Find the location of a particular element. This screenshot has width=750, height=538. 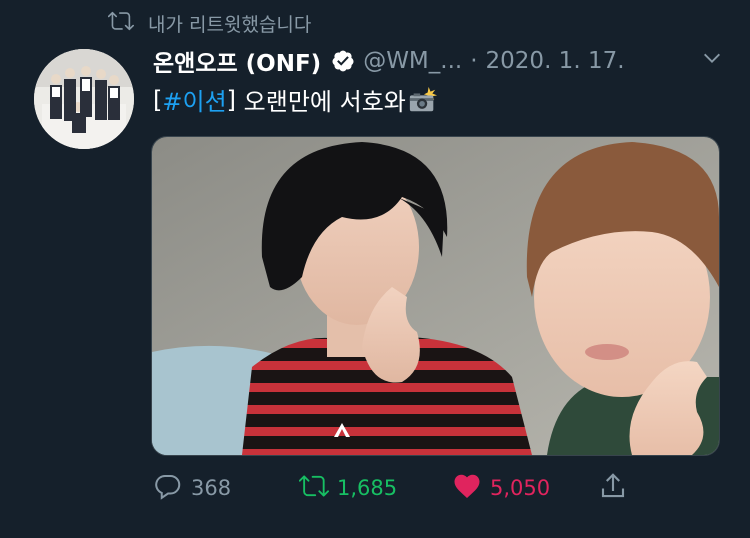

retweet-banner: 내가 리트윗했습니다 is located at coordinates (209, 23).